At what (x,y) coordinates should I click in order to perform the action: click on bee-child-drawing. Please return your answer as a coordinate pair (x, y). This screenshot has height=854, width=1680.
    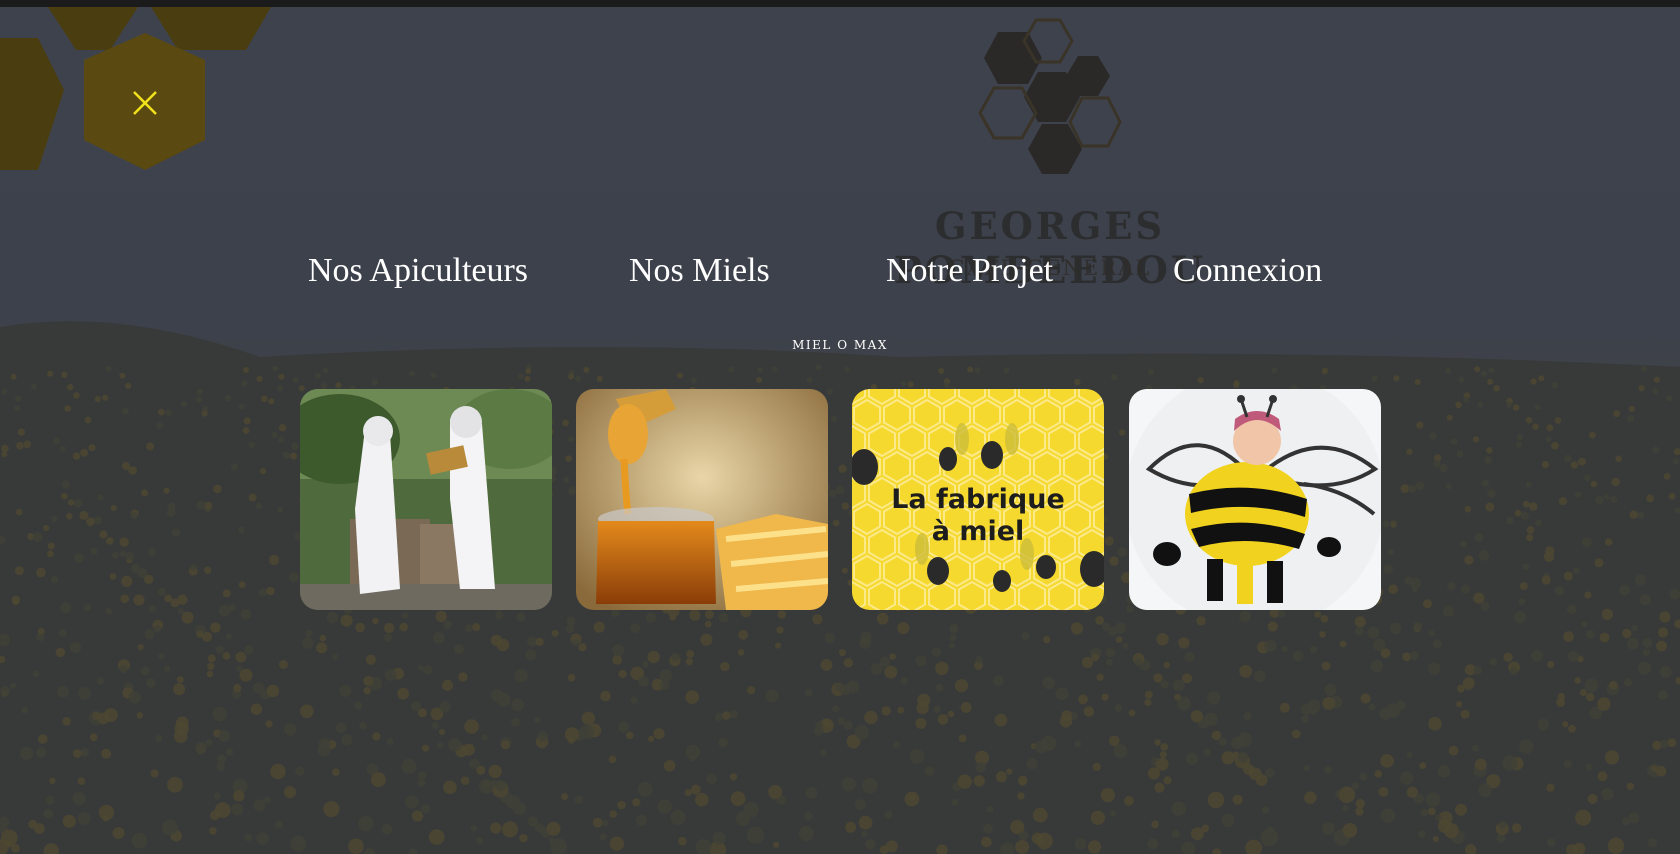
    Looking at the image, I should click on (1255, 499).